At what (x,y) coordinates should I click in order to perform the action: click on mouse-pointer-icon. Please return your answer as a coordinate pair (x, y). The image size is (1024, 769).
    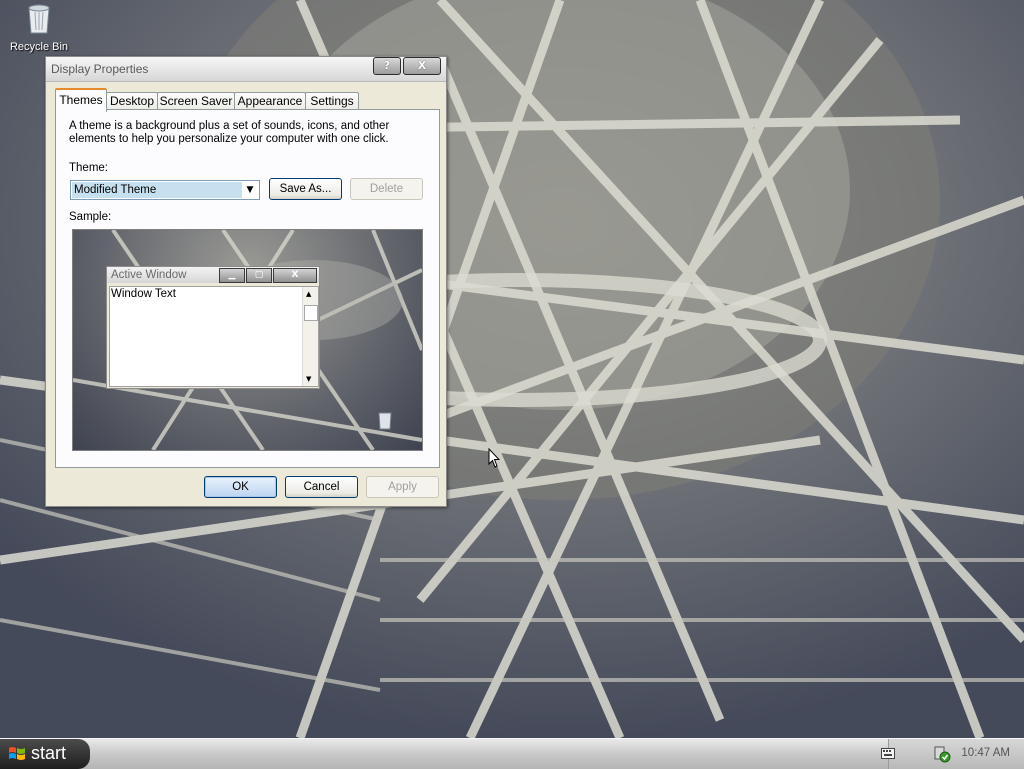
    Looking at the image, I should click on (494, 458).